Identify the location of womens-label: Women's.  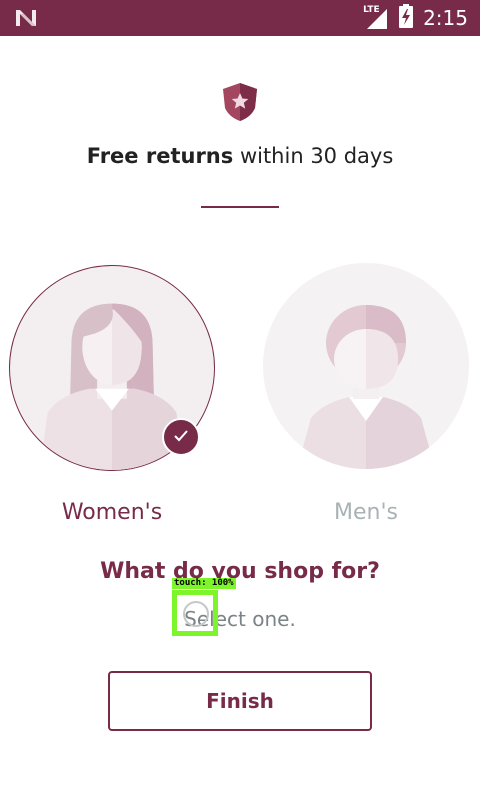
(112, 512).